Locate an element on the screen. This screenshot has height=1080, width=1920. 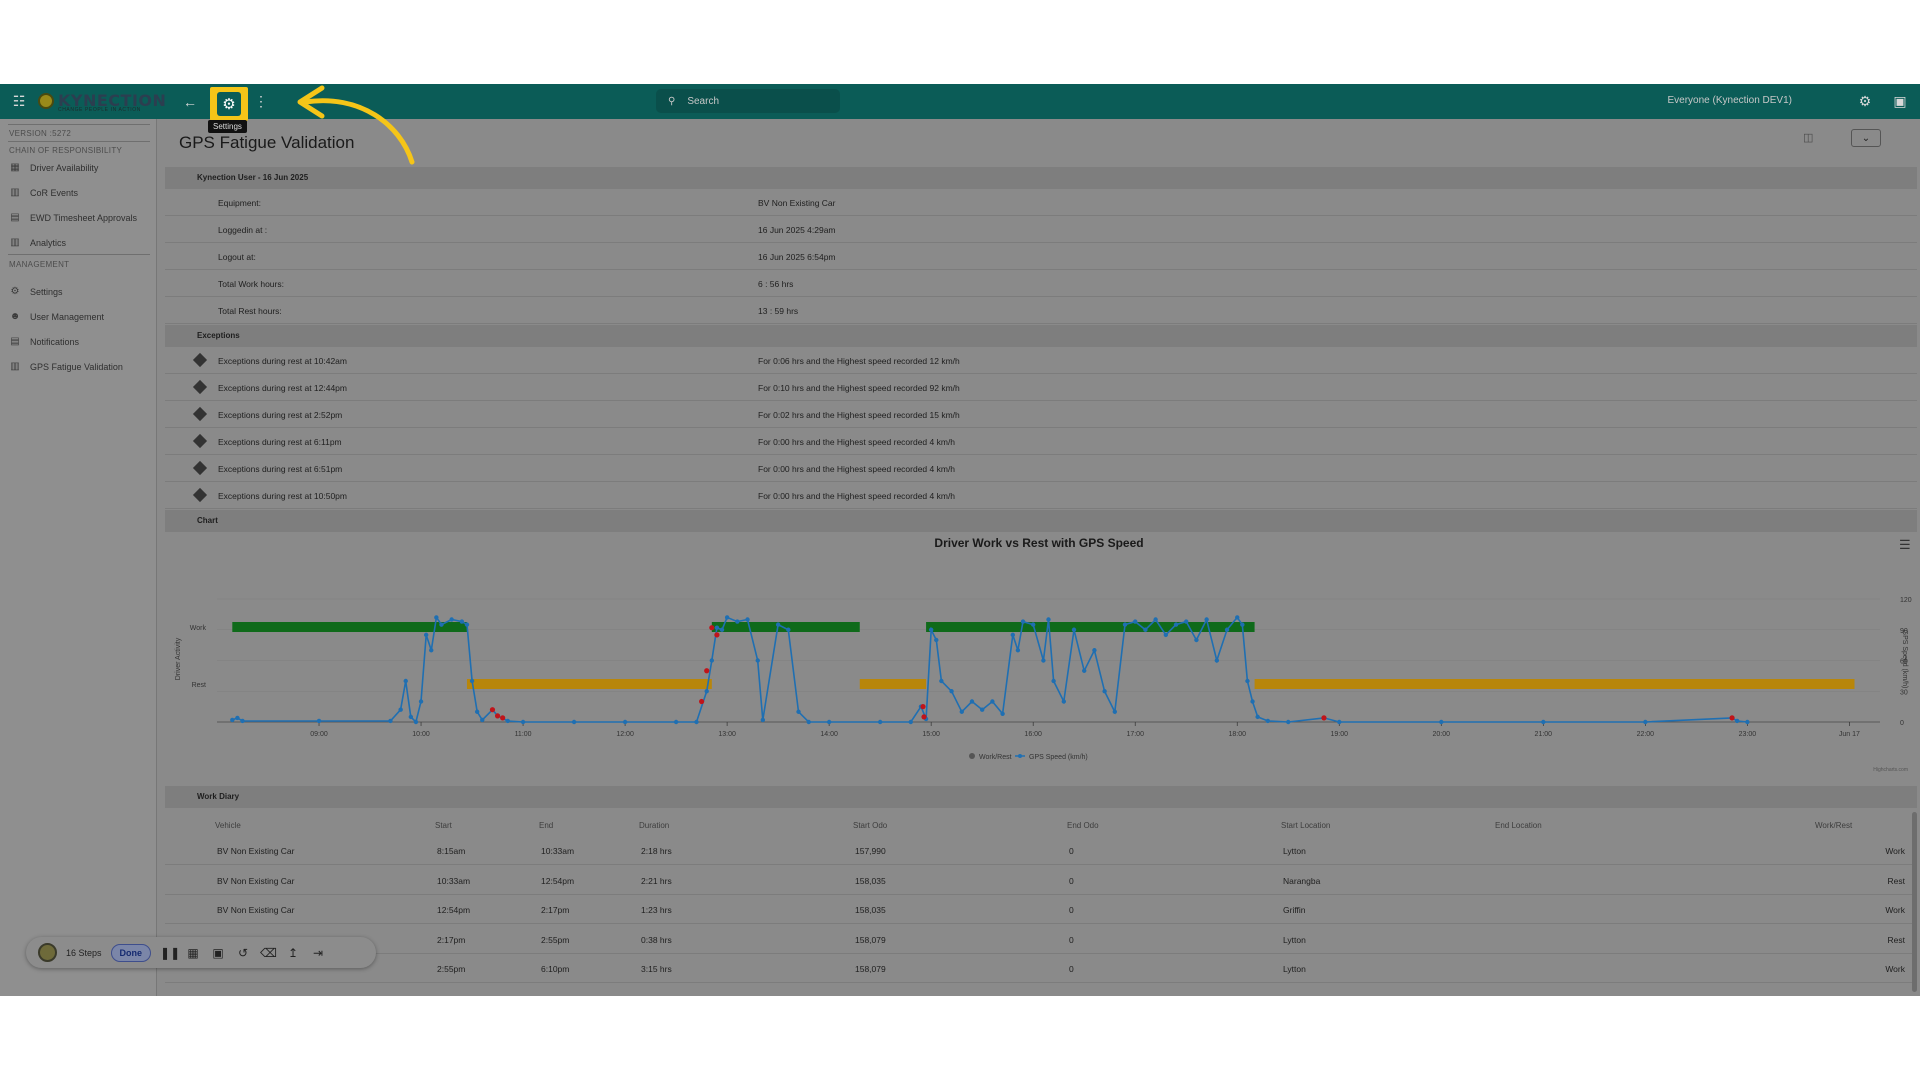
tenant-selector: Everyone (Kynection DEV1) is located at coordinates (1729, 100).